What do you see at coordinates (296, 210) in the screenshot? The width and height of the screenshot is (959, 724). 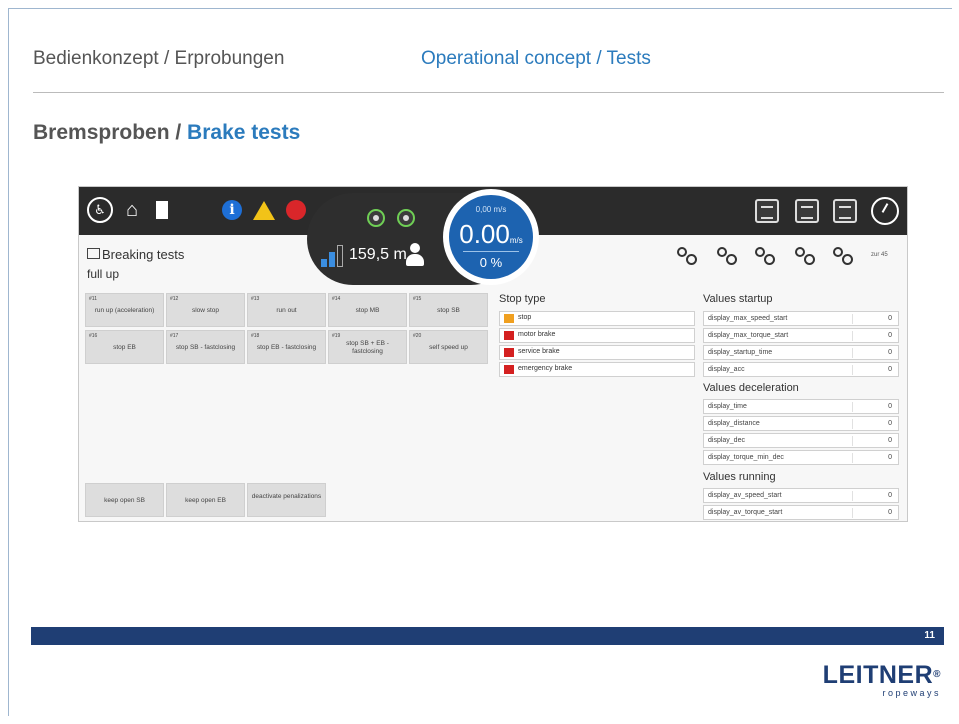 I see `stop-alarm-icon` at bounding box center [296, 210].